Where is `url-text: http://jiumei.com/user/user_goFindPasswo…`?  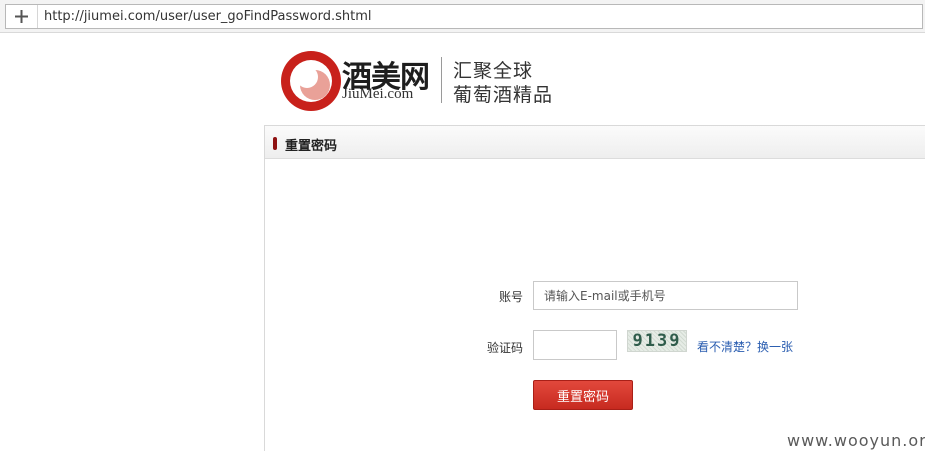 url-text: http://jiumei.com/user/user_goFindPasswo… is located at coordinates (208, 16).